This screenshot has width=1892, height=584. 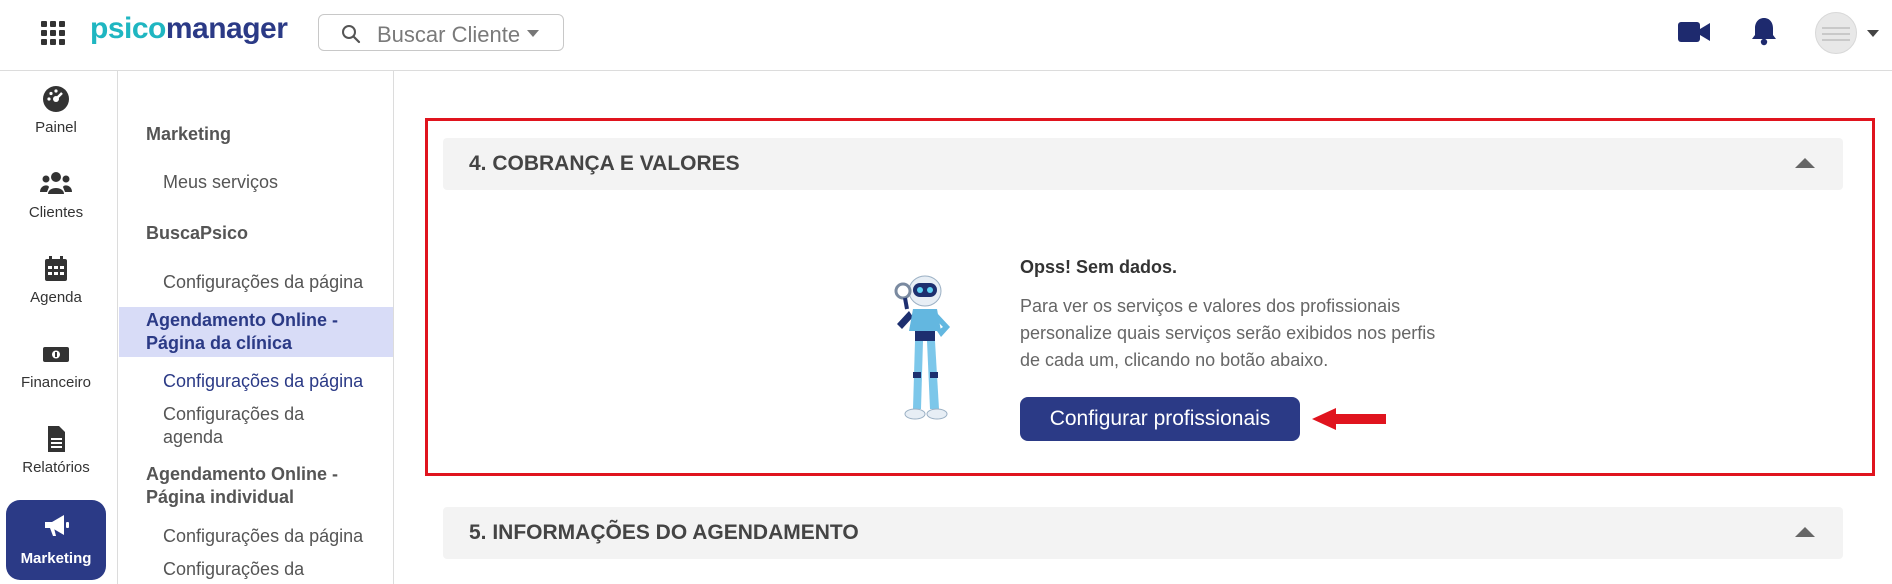 I want to click on red-arrow-icon, so click(x=1349, y=419).